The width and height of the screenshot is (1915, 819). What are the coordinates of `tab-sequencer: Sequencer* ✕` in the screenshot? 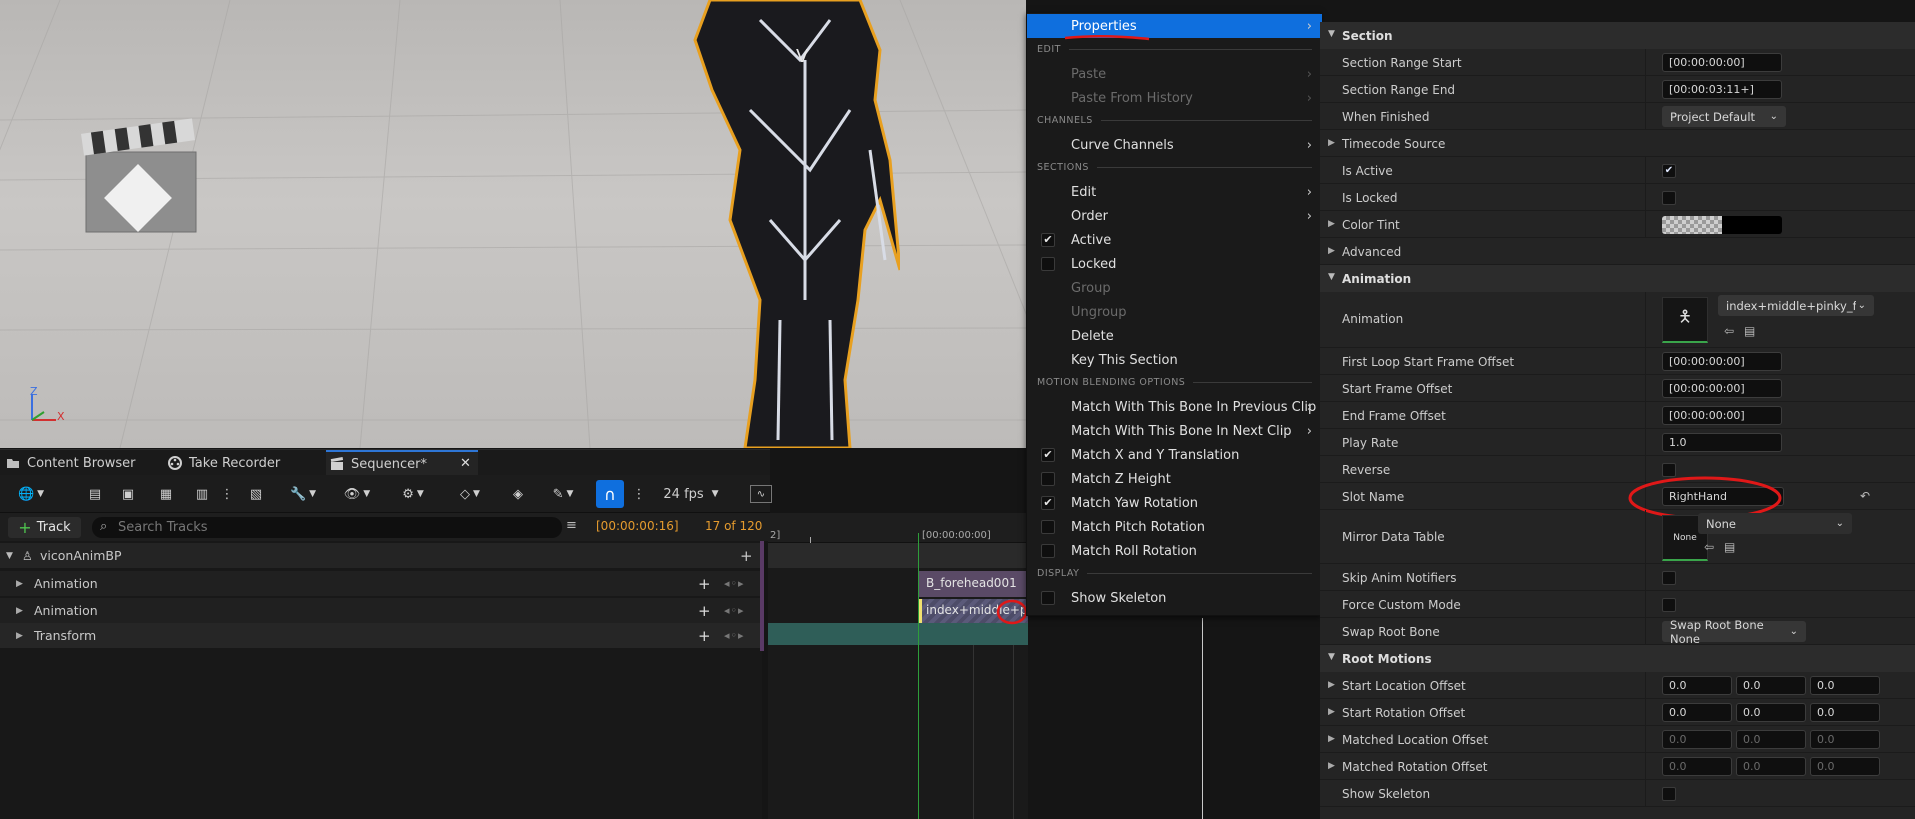 It's located at (402, 463).